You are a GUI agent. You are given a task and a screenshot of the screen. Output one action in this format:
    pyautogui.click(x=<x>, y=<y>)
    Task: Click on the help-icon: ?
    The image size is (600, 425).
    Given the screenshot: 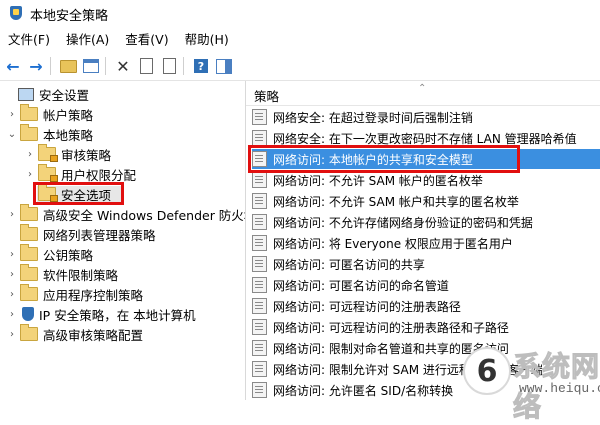 What is the action you would take?
    pyautogui.click(x=201, y=66)
    